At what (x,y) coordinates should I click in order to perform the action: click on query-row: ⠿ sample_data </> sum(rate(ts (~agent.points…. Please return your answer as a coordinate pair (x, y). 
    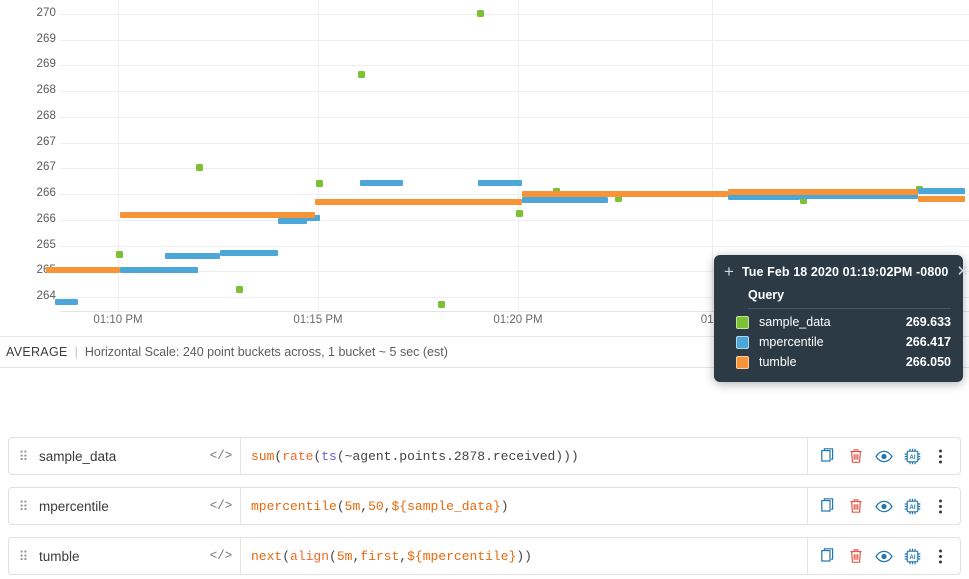
    Looking at the image, I should click on (484, 456).